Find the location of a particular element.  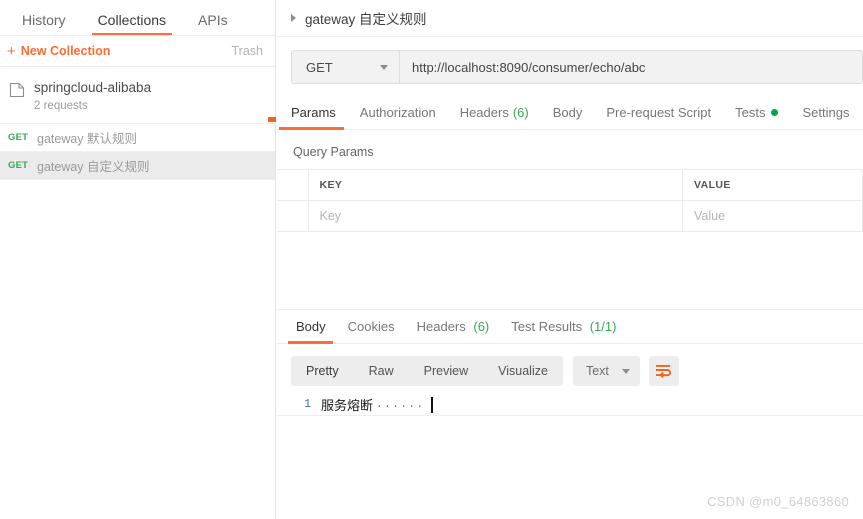

collection-item-springcloud-alibaba: springcloud-alibaba 2 requests is located at coordinates (137, 95).